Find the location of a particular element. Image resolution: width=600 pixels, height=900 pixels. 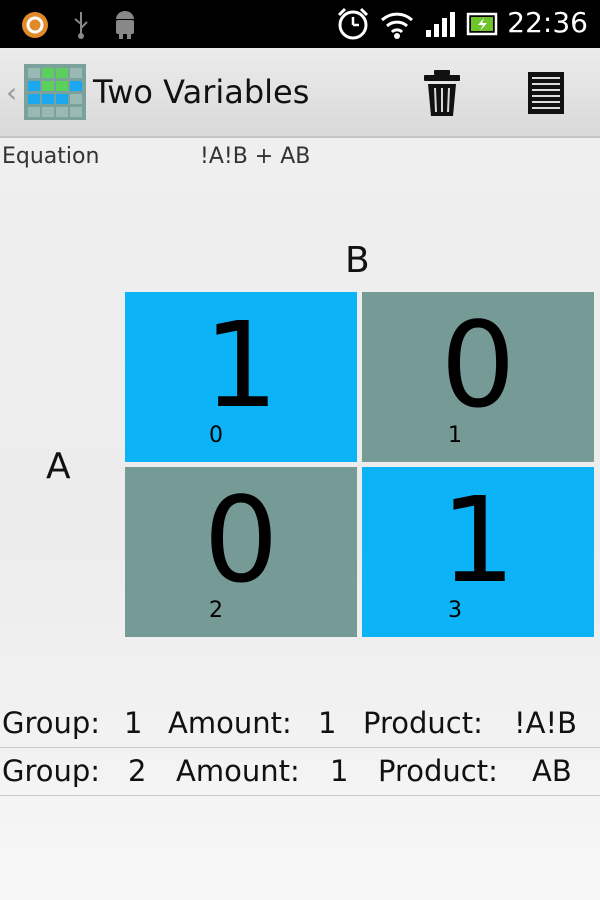

kmap-cell-0: 1 0 is located at coordinates (241, 377).